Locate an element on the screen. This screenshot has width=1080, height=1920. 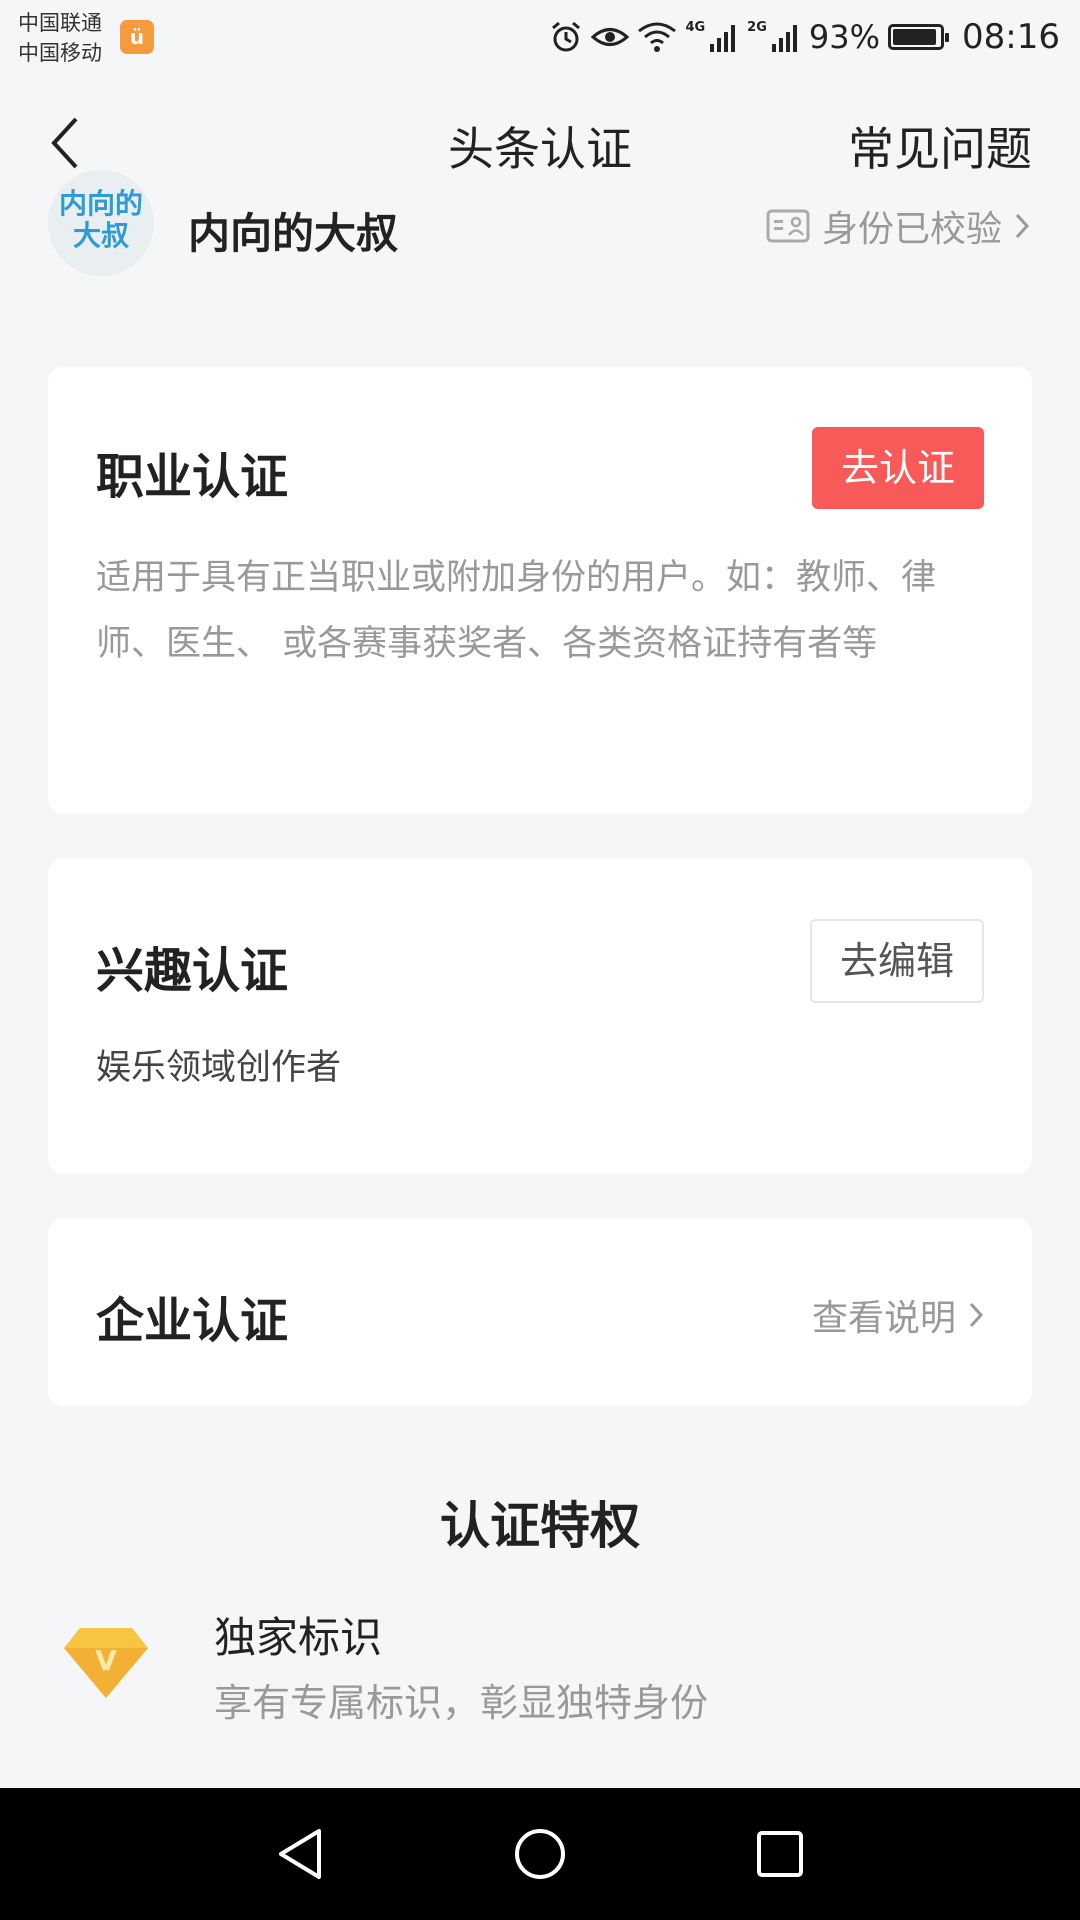
square-recents-icon is located at coordinates (780, 1854).